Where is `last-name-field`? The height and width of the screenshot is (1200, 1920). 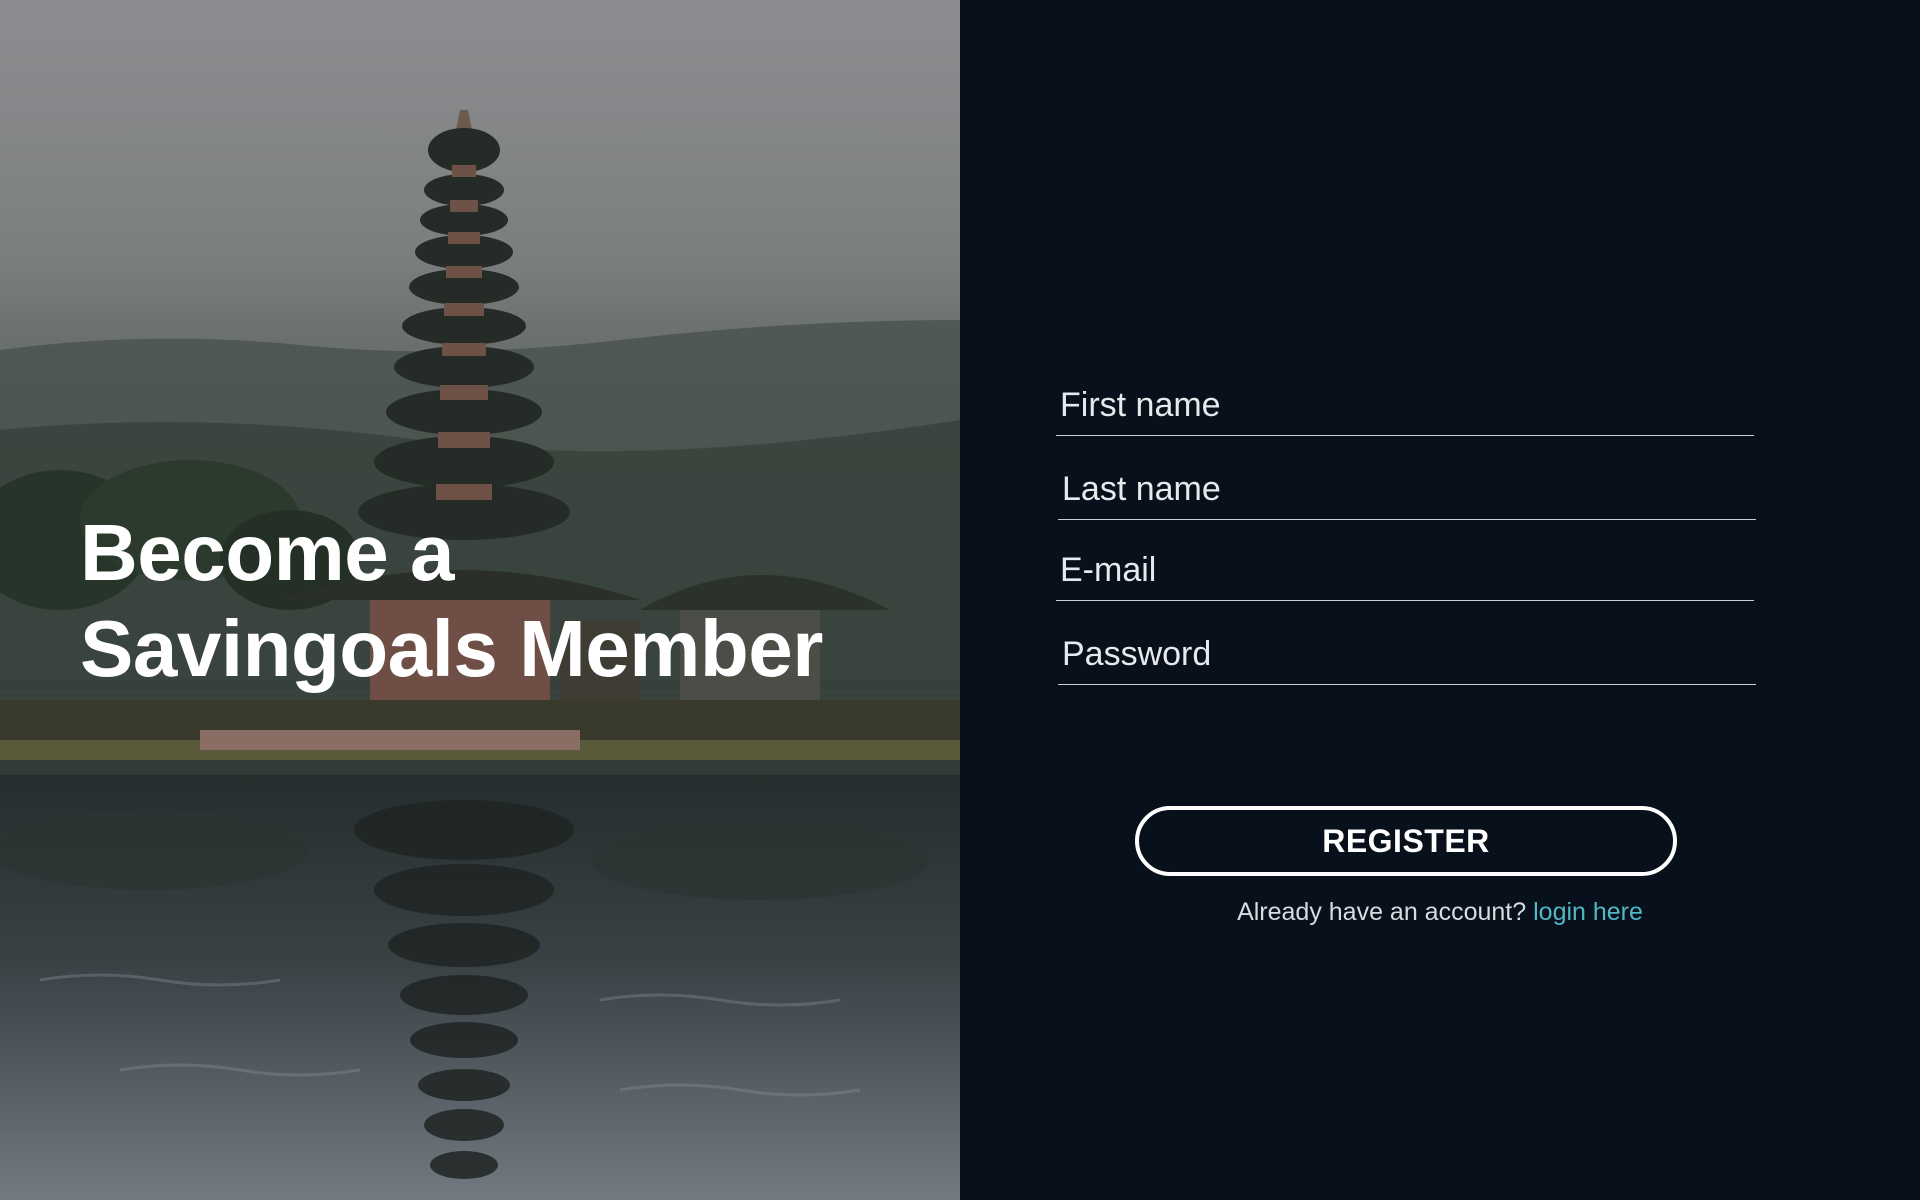 last-name-field is located at coordinates (1409, 489).